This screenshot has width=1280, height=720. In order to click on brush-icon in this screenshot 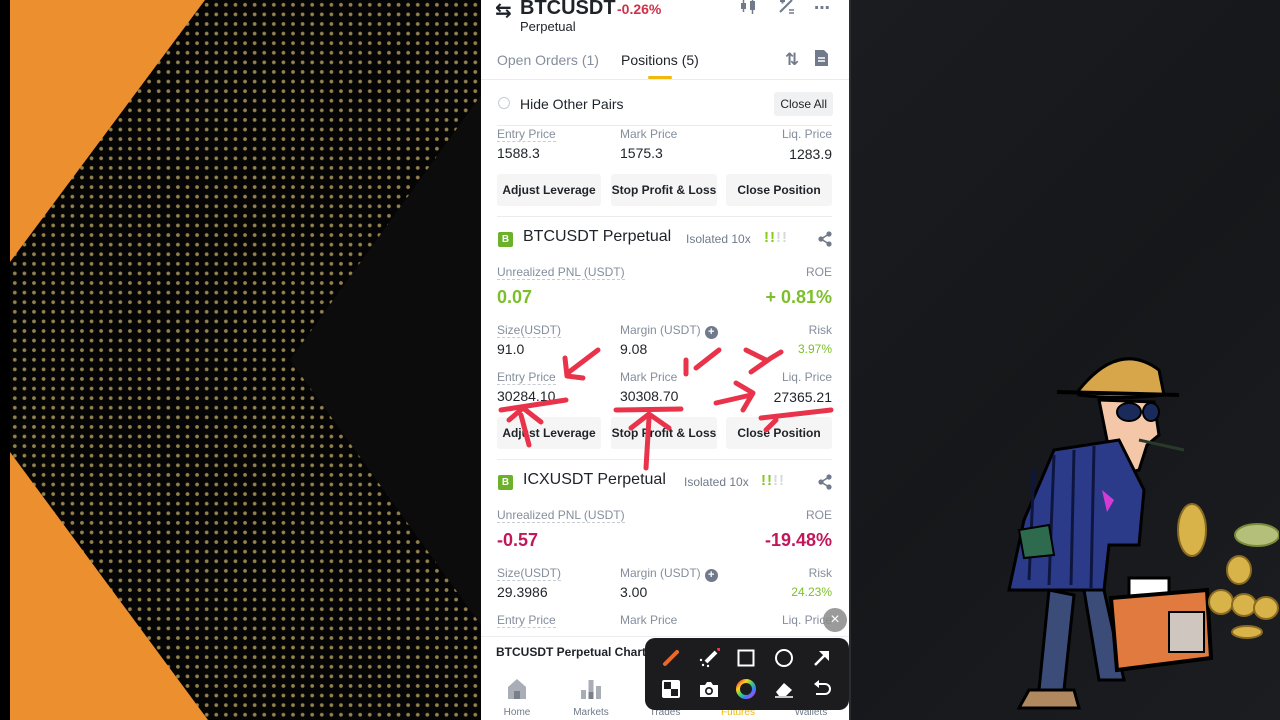, I will do `click(671, 658)`.